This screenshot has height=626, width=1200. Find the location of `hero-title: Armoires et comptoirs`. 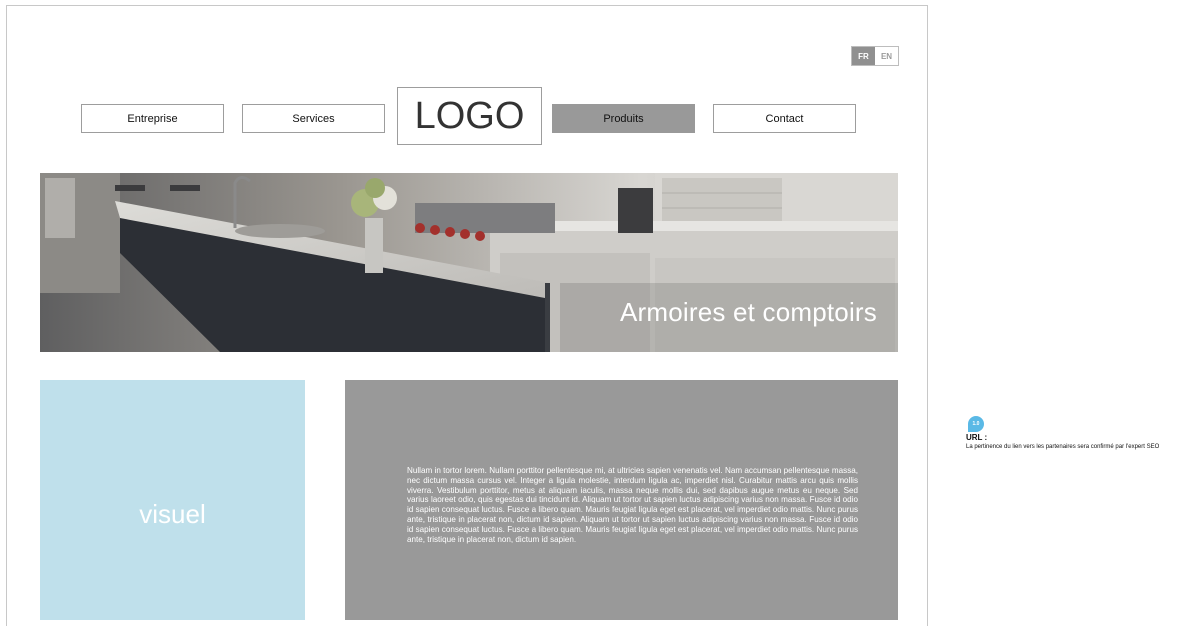

hero-title: Armoires et comptoirs is located at coordinates (748, 312).